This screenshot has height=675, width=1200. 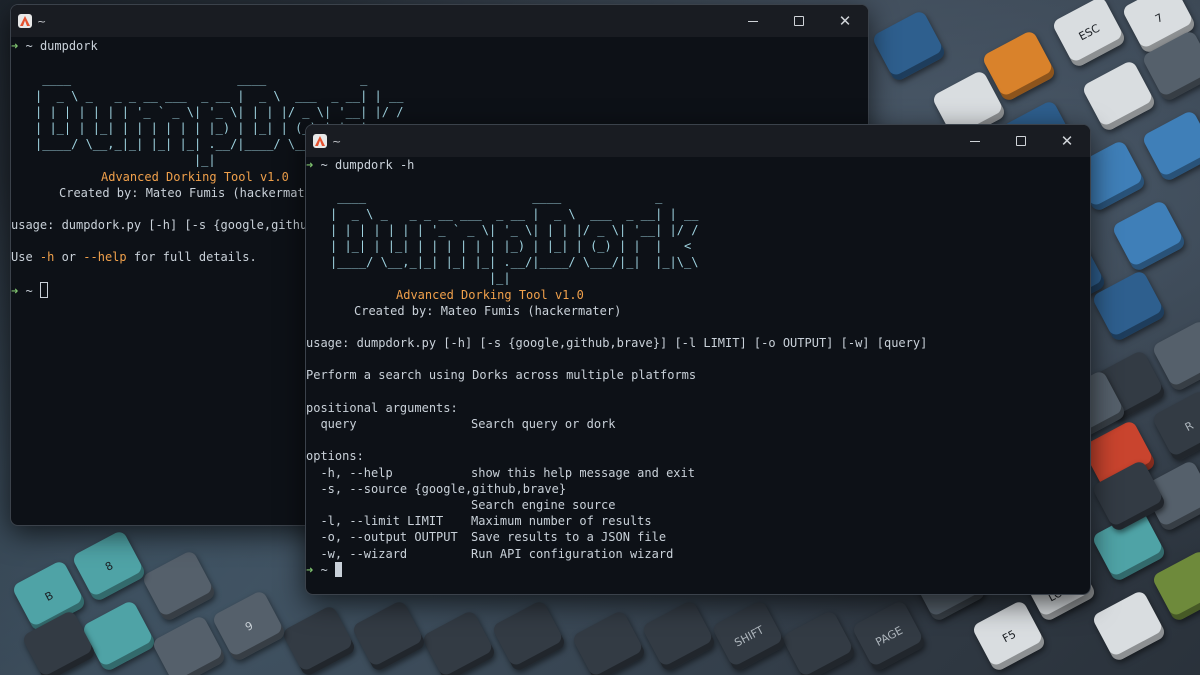 I want to click on keycap: R, so click(x=1175, y=426).